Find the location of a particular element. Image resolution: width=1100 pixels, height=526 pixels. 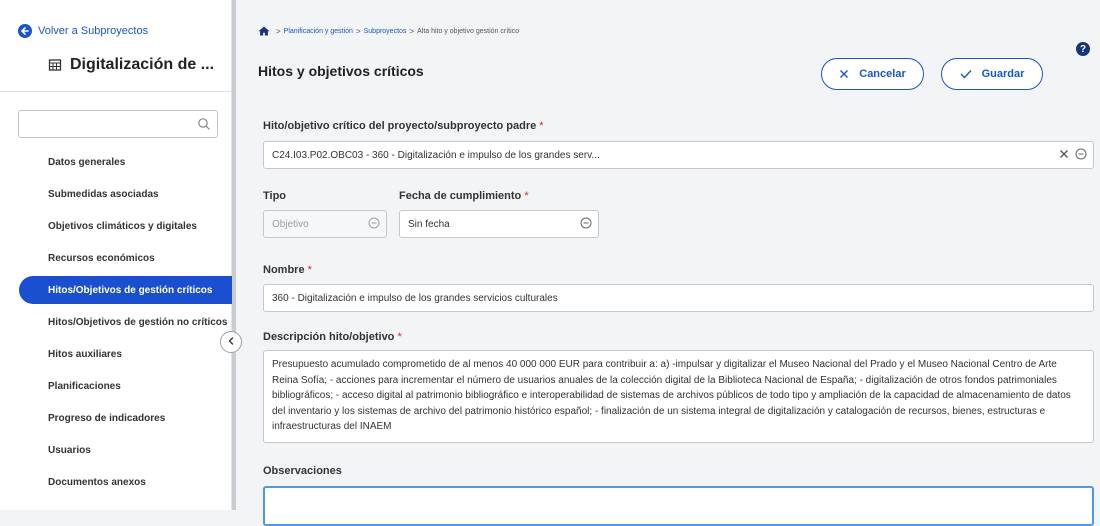

sidebar-item-label: Documentos anexos is located at coordinates (97, 482).